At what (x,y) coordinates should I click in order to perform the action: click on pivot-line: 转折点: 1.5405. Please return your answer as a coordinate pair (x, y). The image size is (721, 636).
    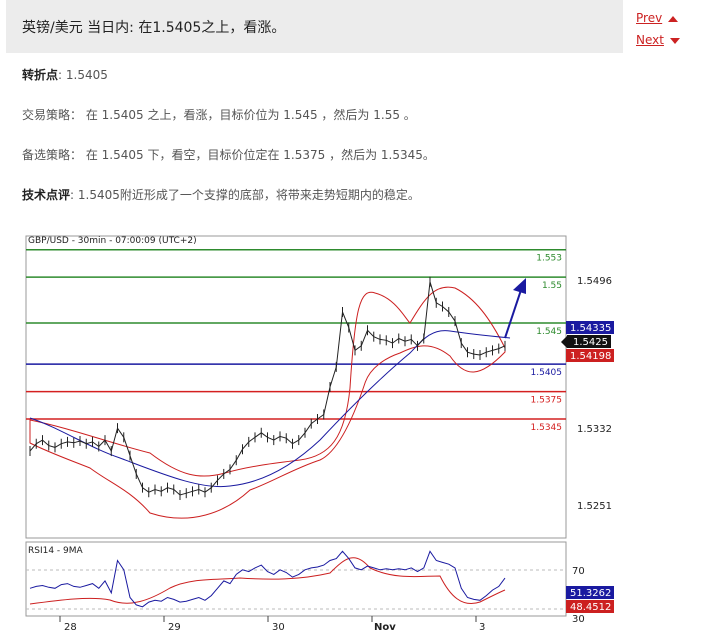
    Looking at the image, I should click on (65, 74).